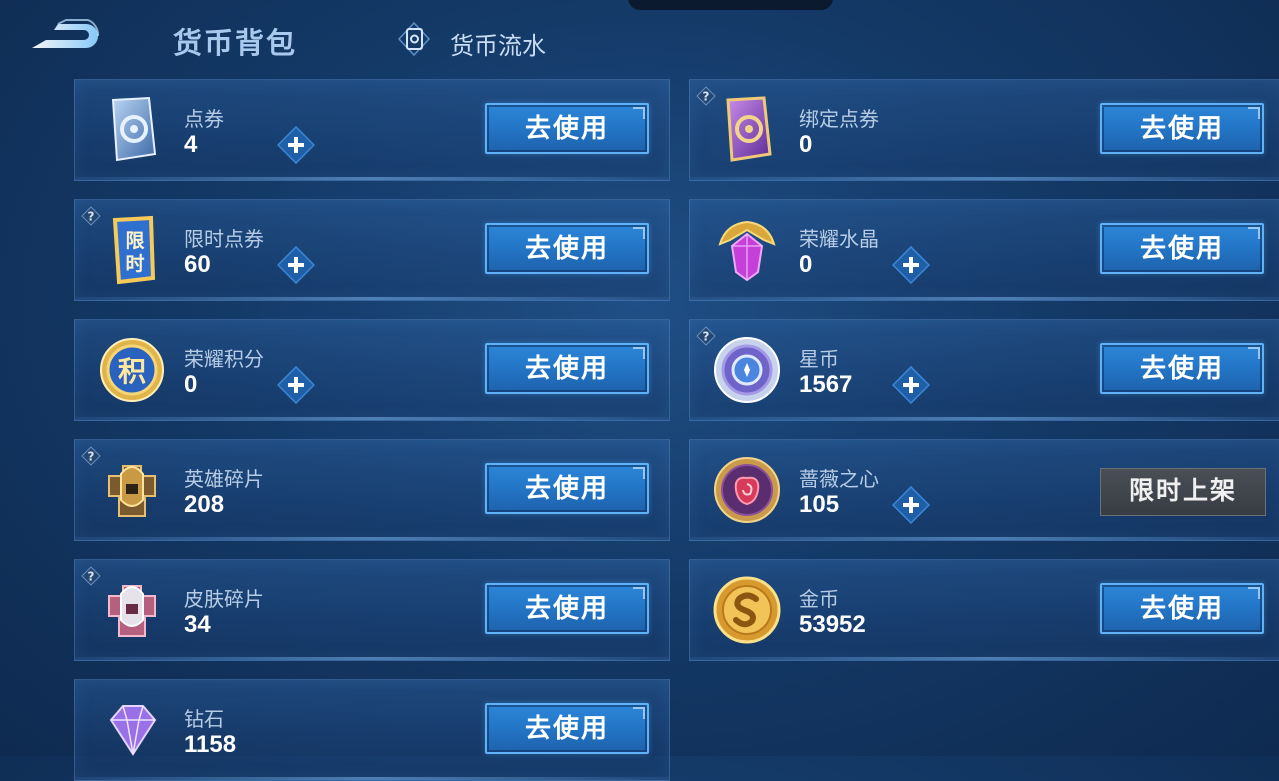 This screenshot has width=1279, height=781. What do you see at coordinates (749, 129) in the screenshot?
I see `bound-coupon-card-icon` at bounding box center [749, 129].